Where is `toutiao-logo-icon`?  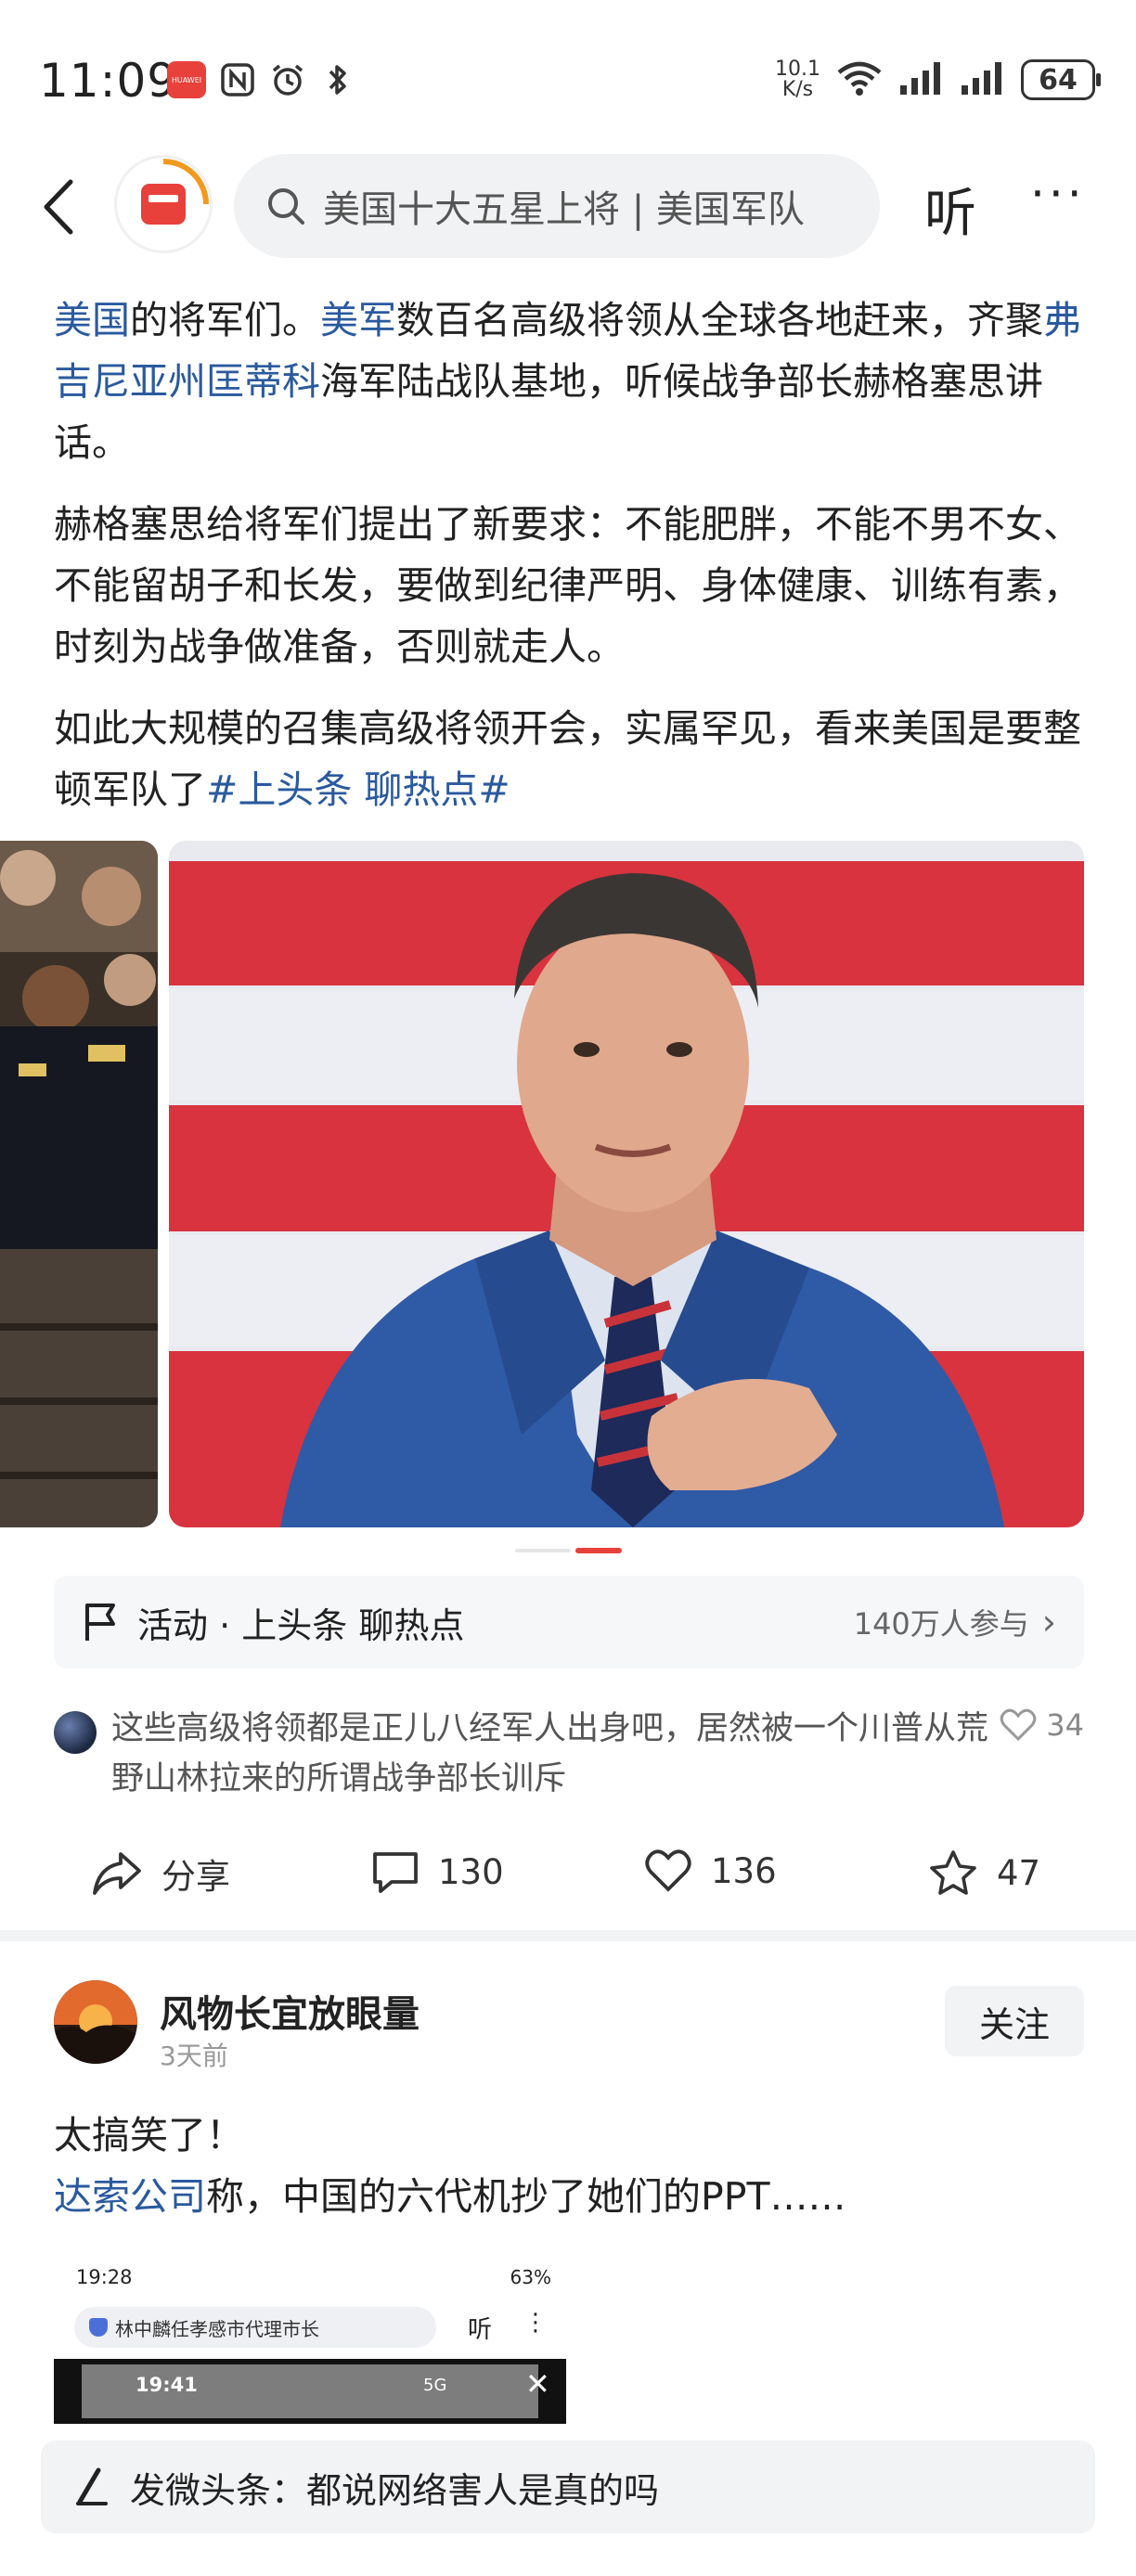 toutiao-logo-icon is located at coordinates (175, 192).